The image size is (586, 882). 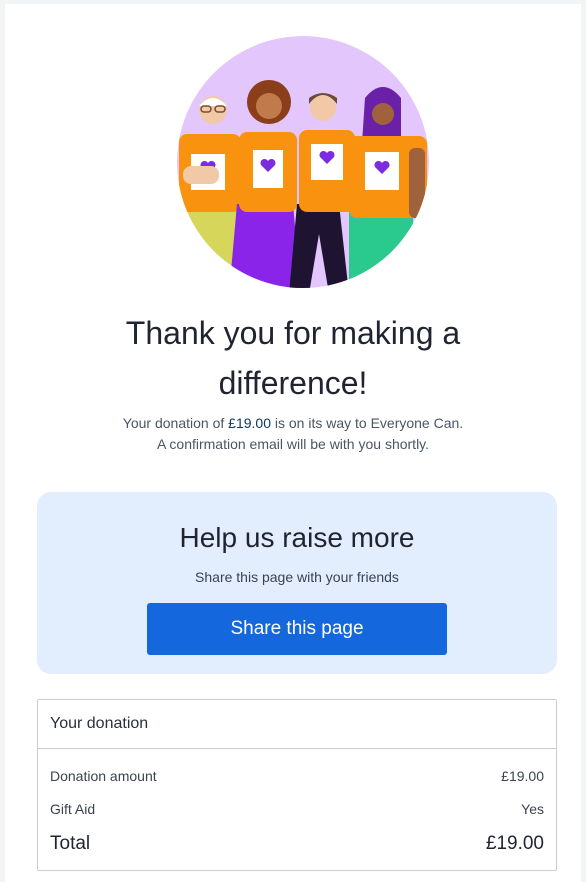 I want to click on row-label: Donation amount, so click(x=103, y=776).